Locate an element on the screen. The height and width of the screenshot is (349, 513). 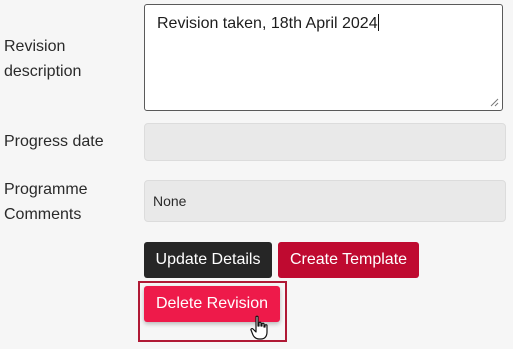
progress-date-label: Progress date is located at coordinates (54, 141).